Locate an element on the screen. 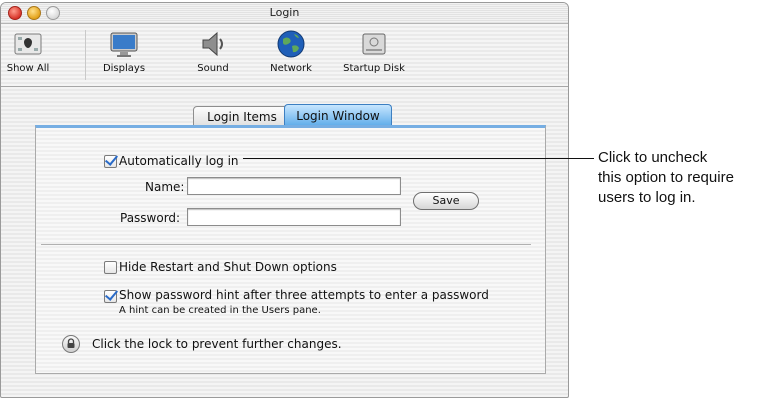  toolbar-separator is located at coordinates (85, 55).